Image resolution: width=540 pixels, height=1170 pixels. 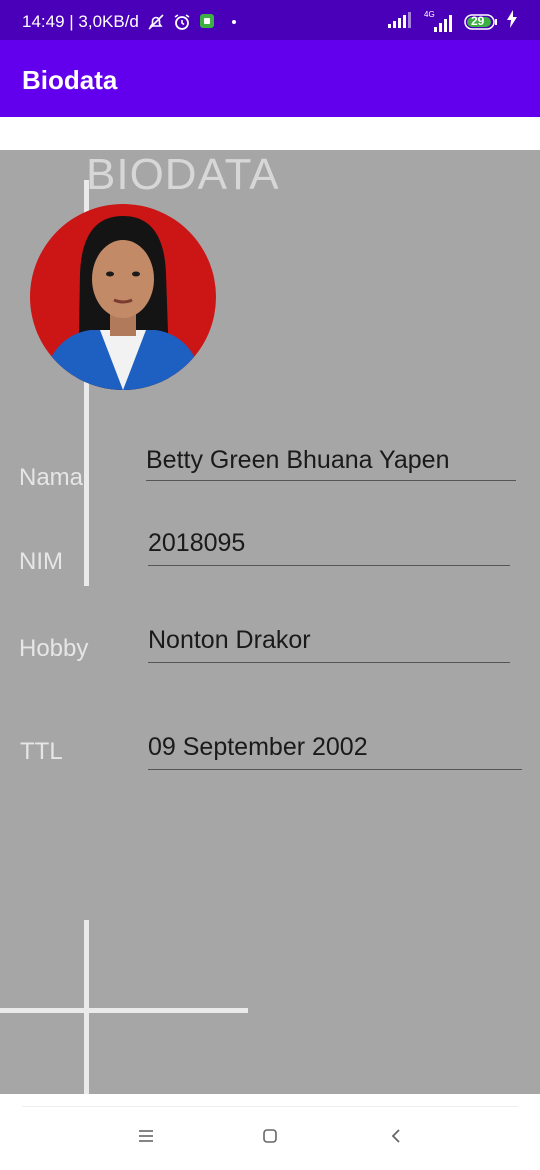 I want to click on status-bar: 14:49 | 3,0KB/d 4G 29, so click(x=270, y=20).